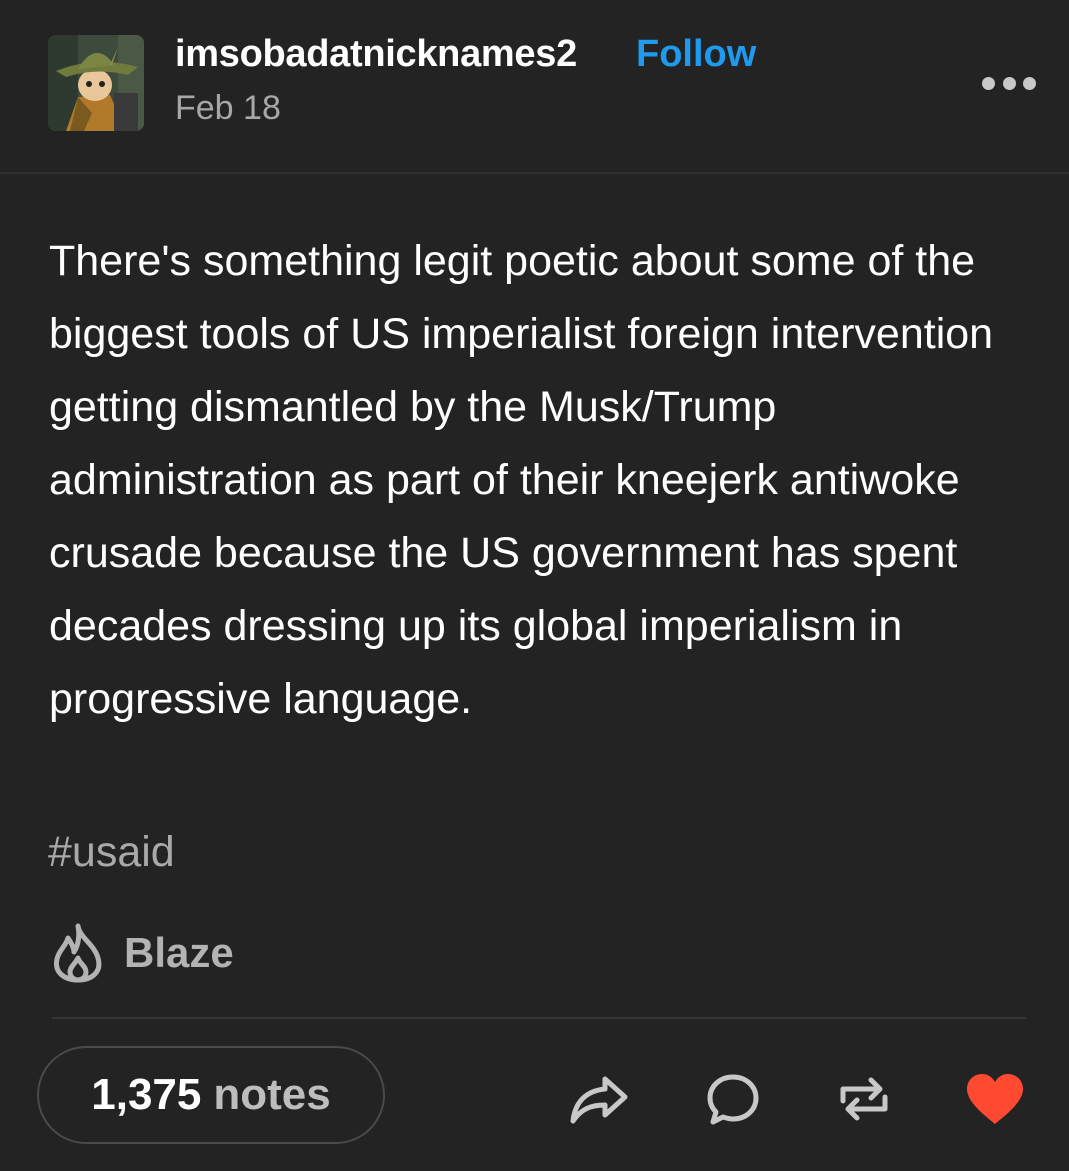  I want to click on reblog-button, so click(864, 1099).